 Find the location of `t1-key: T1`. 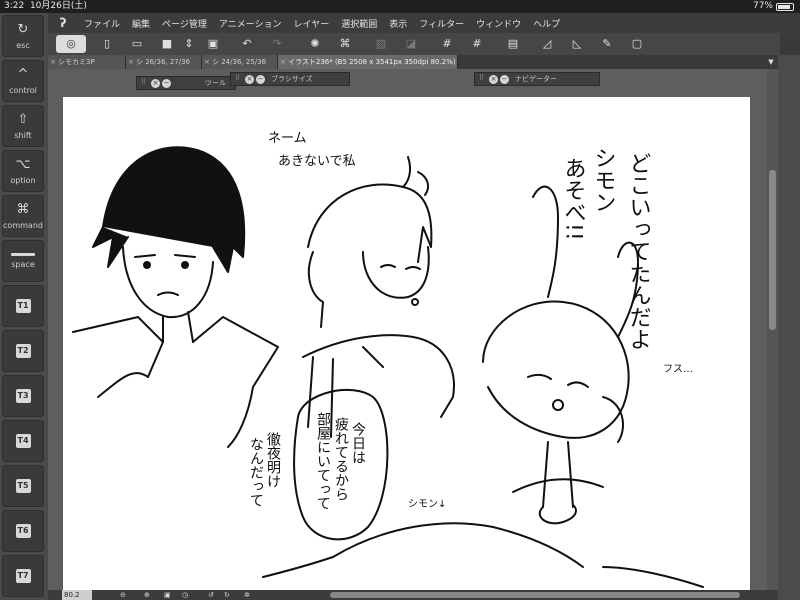

t1-key: T1 is located at coordinates (23, 306).